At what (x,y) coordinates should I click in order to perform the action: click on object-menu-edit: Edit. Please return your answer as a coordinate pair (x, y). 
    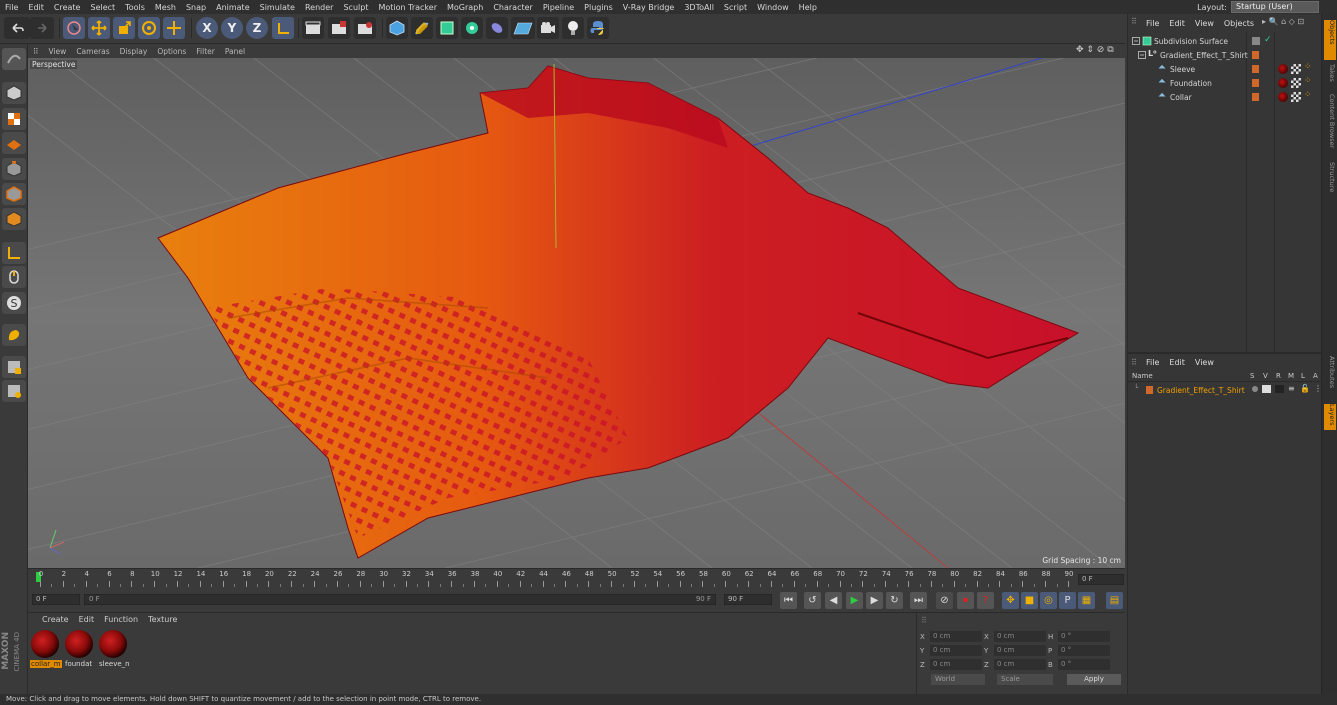
    Looking at the image, I should click on (1177, 23).